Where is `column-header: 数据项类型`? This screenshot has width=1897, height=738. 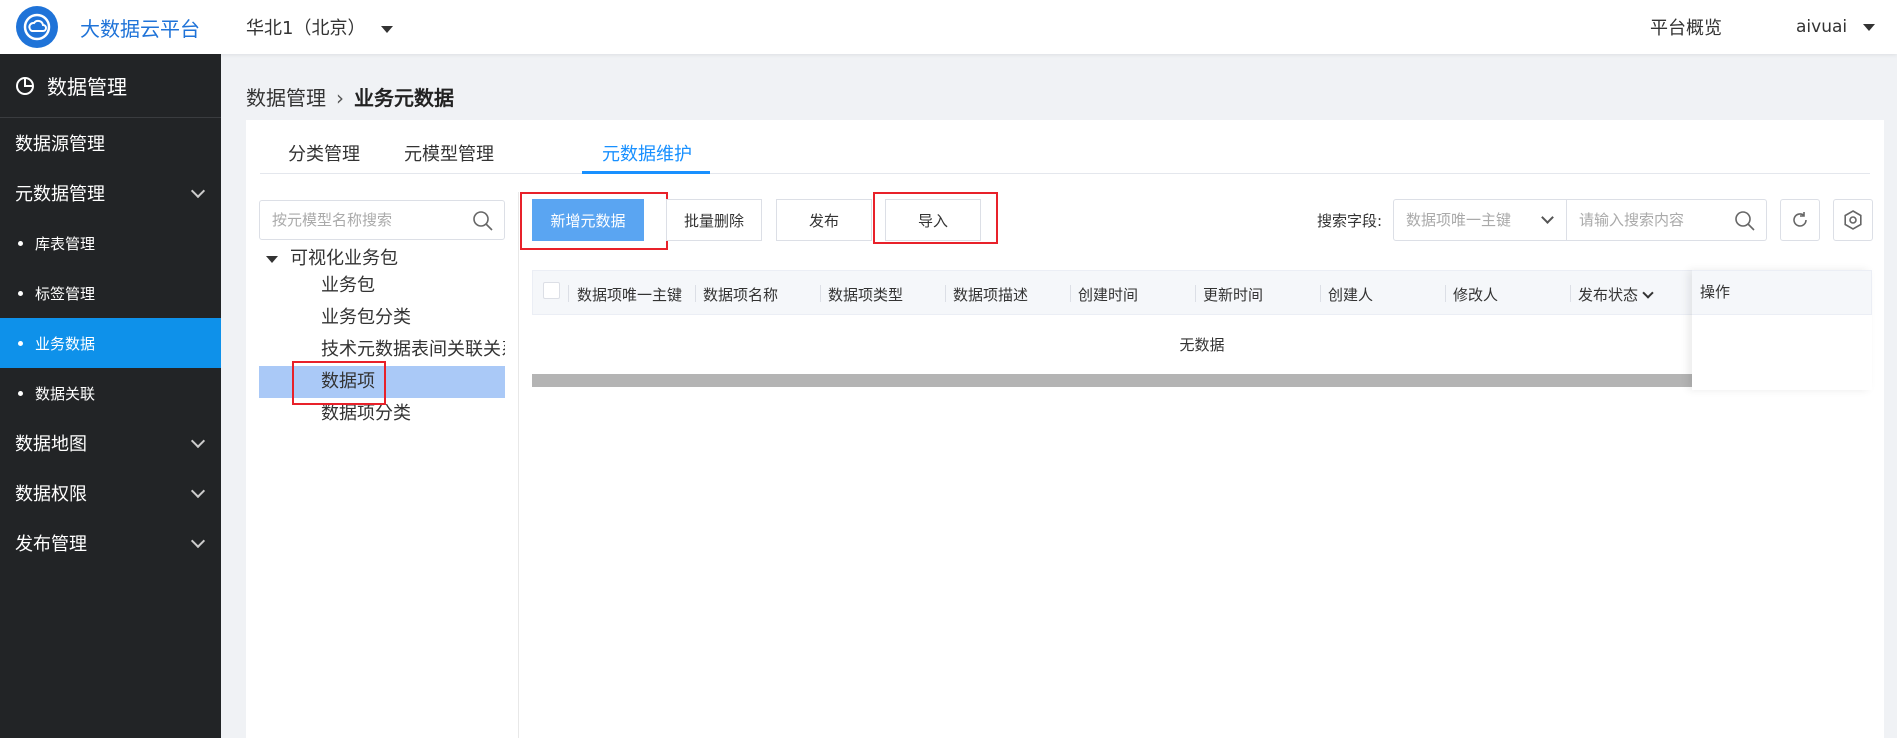 column-header: 数据项类型 is located at coordinates (866, 295).